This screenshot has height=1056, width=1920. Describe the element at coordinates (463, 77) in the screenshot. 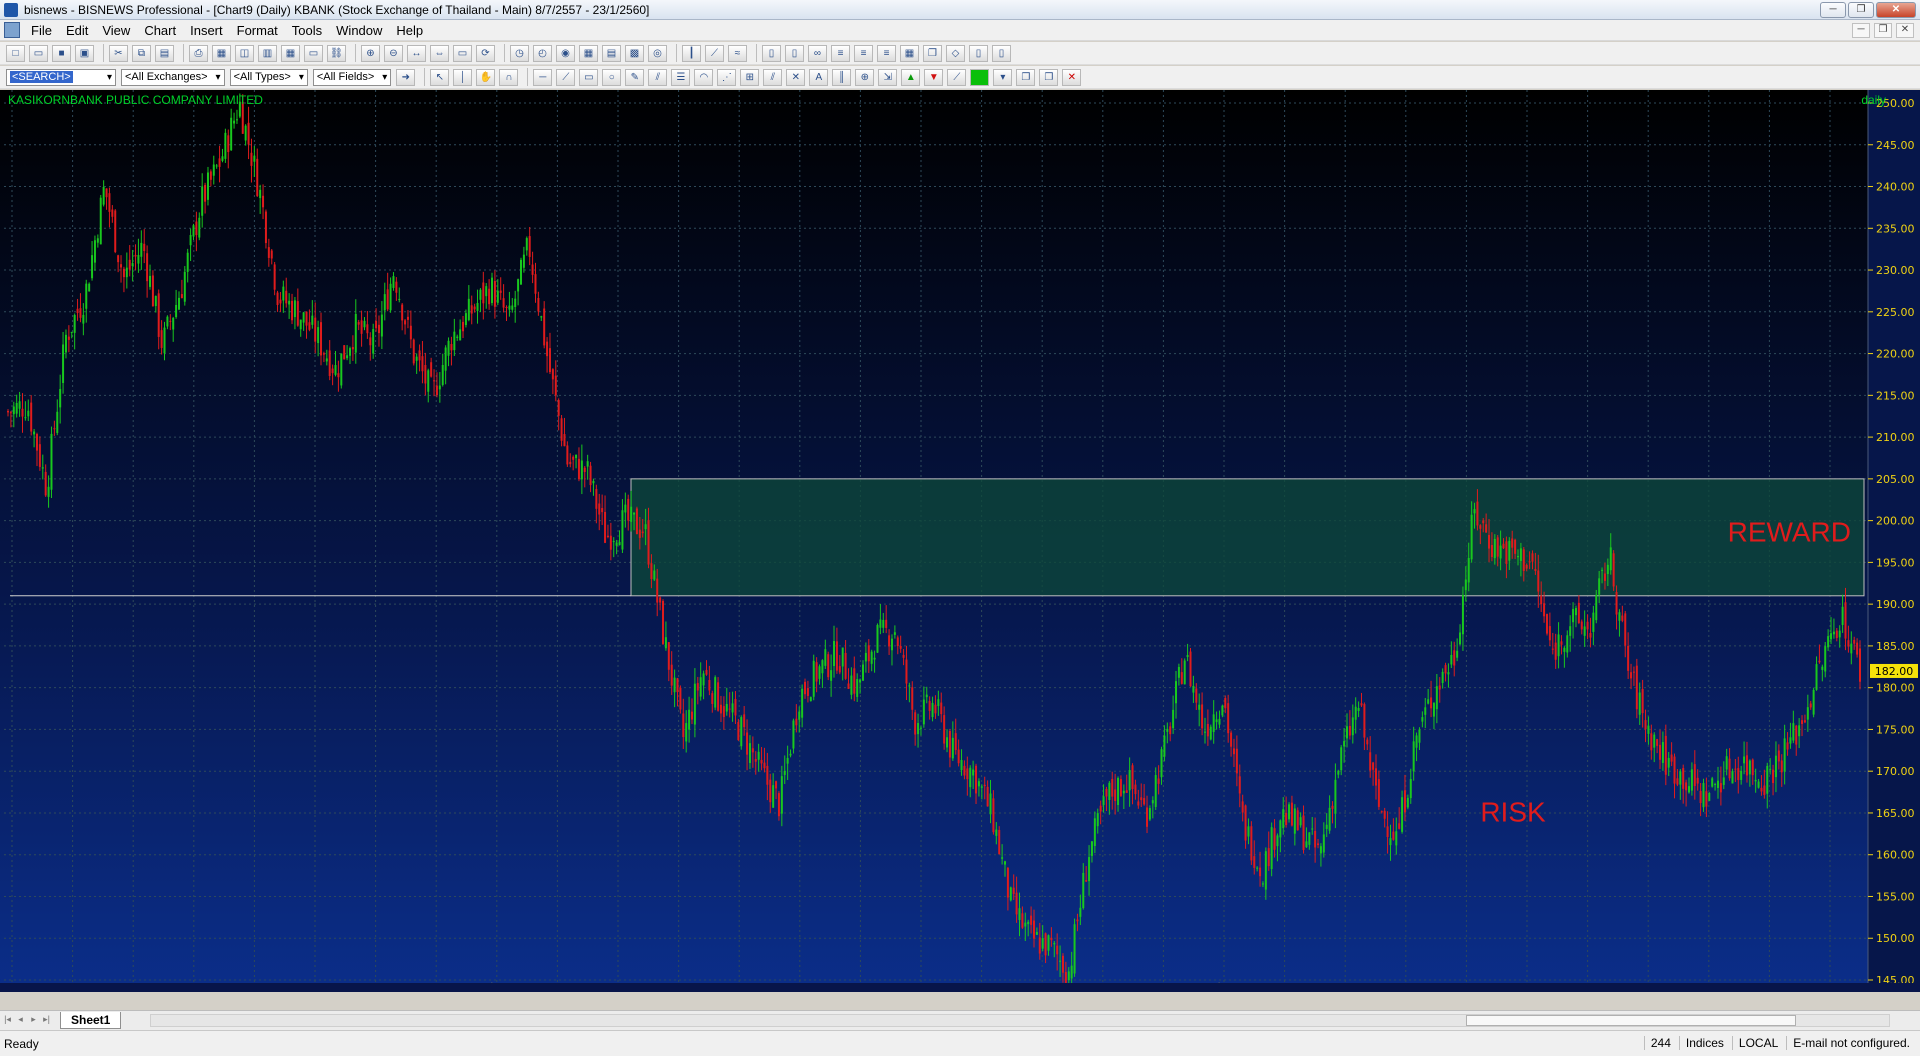

I see `crosshair-icon: │` at that location.